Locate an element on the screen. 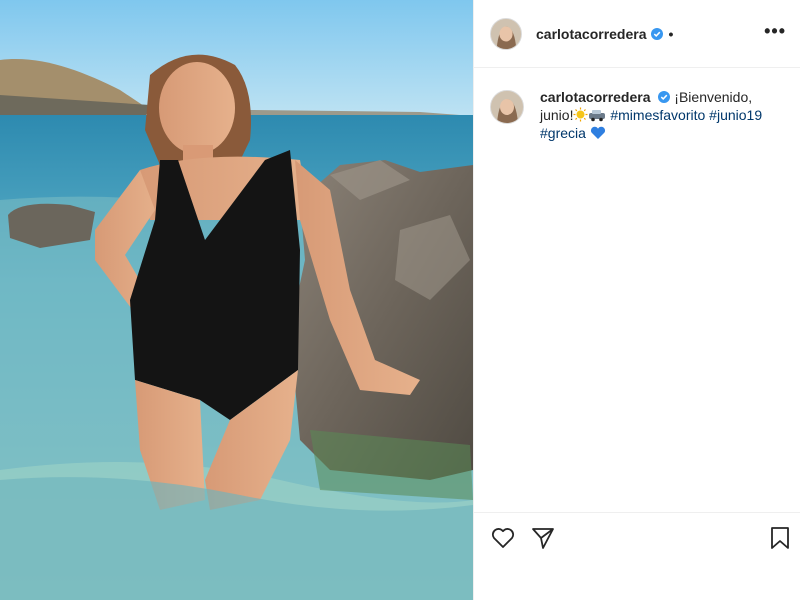  hashtag-link: #mimesfavorito is located at coordinates (657, 115).